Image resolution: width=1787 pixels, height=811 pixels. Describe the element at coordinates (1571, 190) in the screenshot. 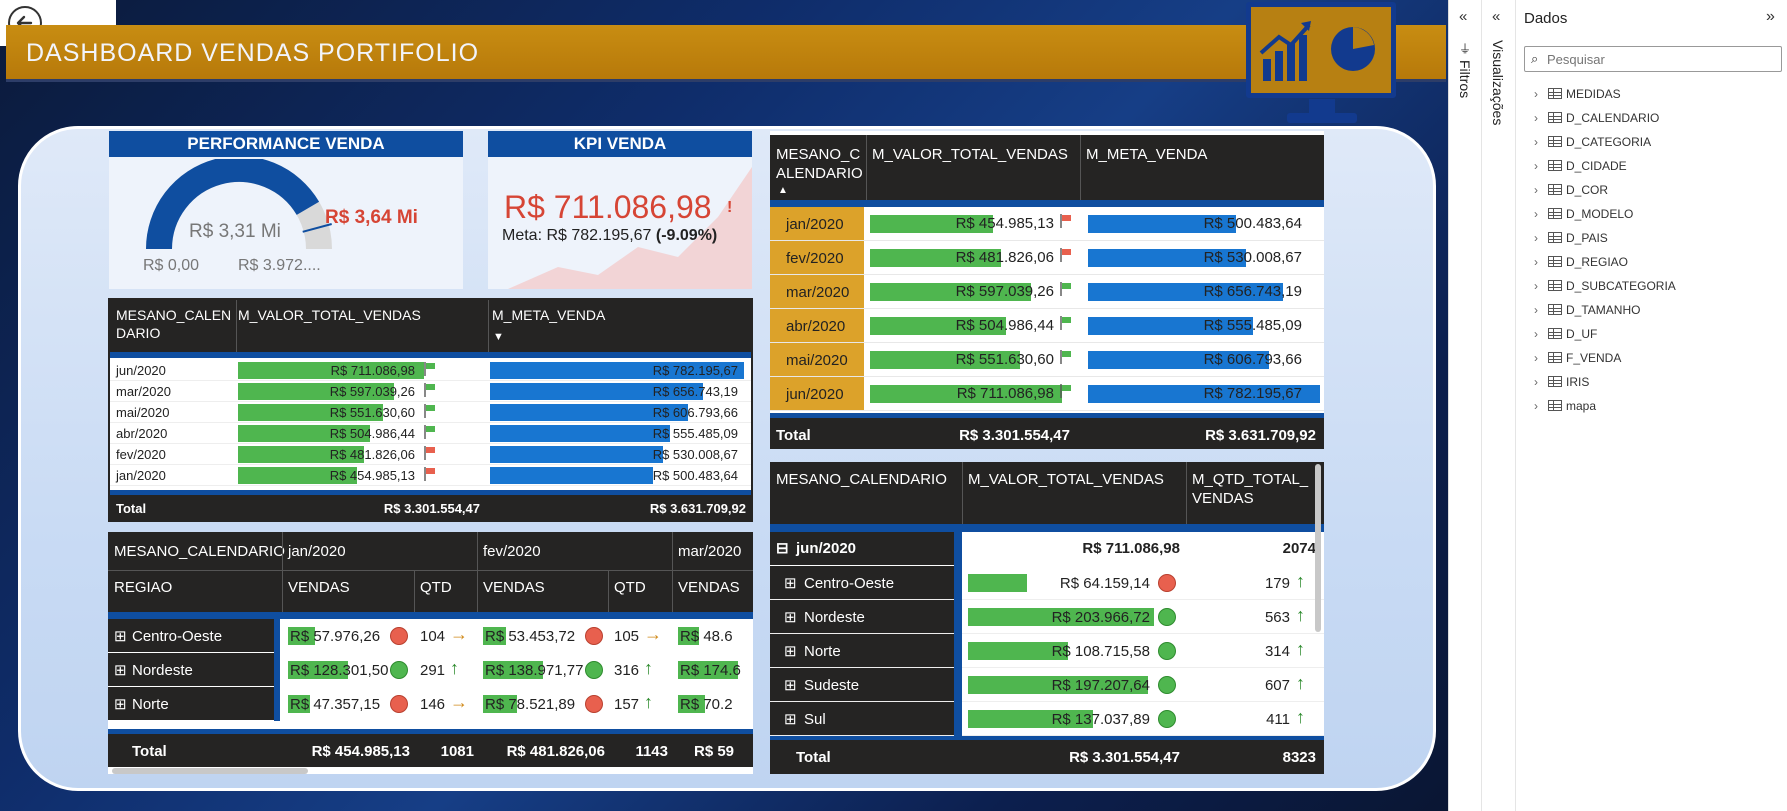

I see `field-d_cor: › D_COR` at that location.